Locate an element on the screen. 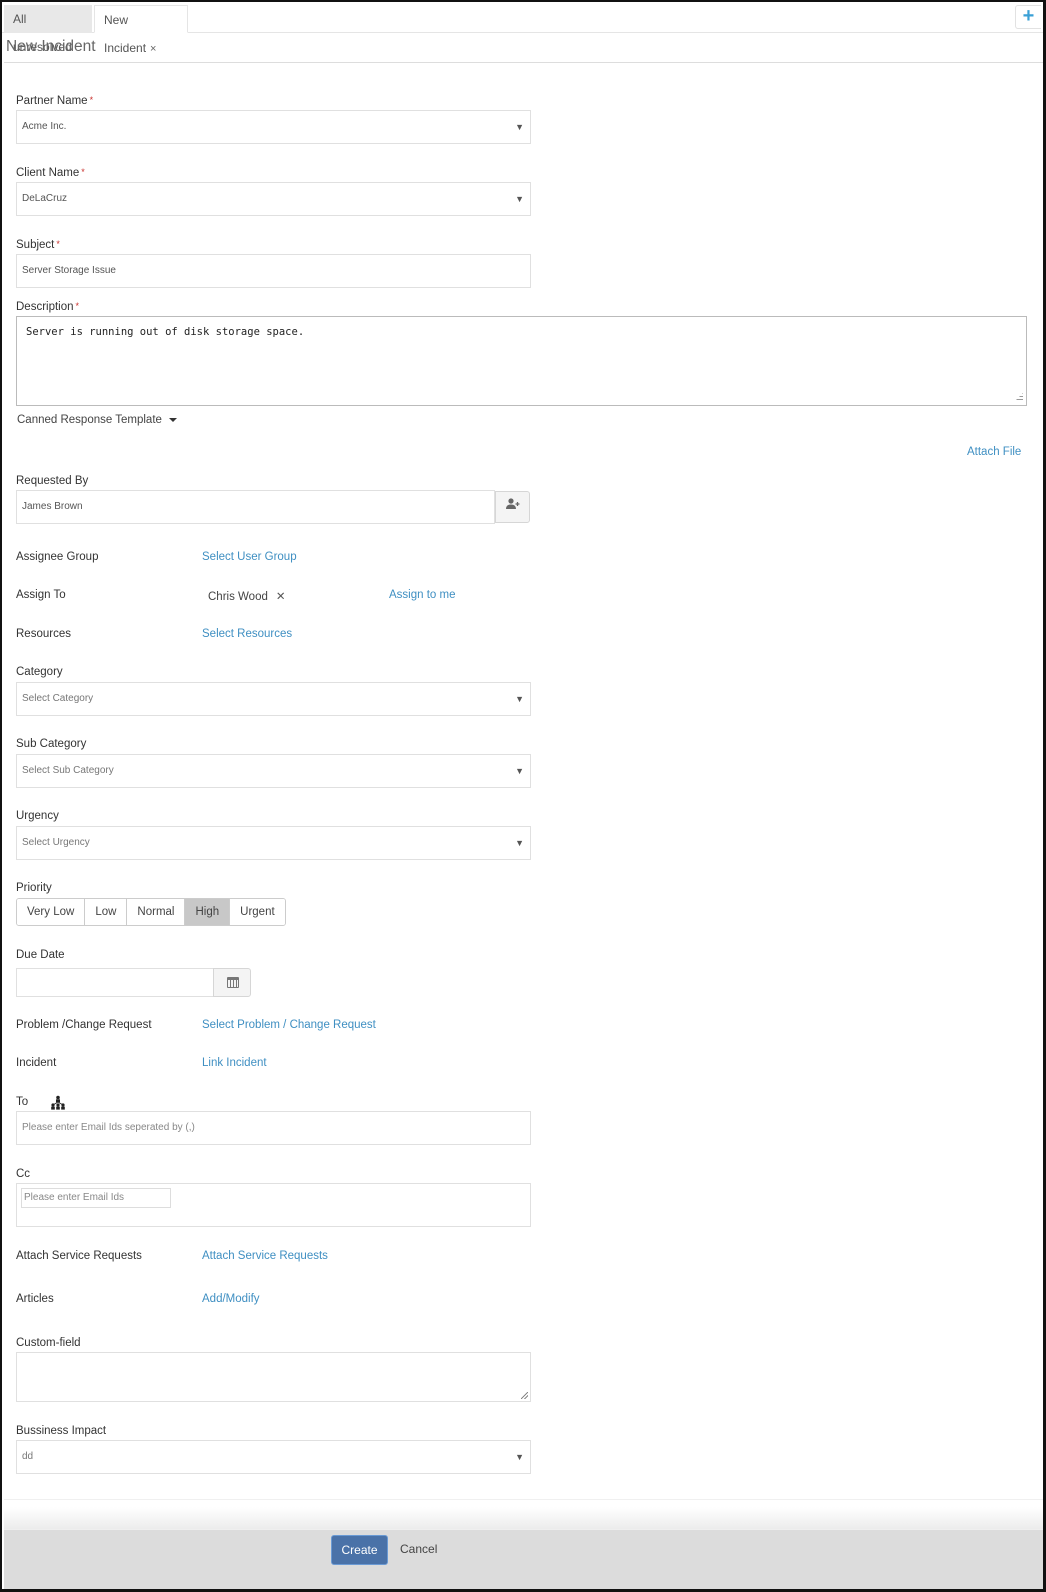 This screenshot has width=1046, height=1592. assignee-group-label: Assignee Group is located at coordinates (57, 557).